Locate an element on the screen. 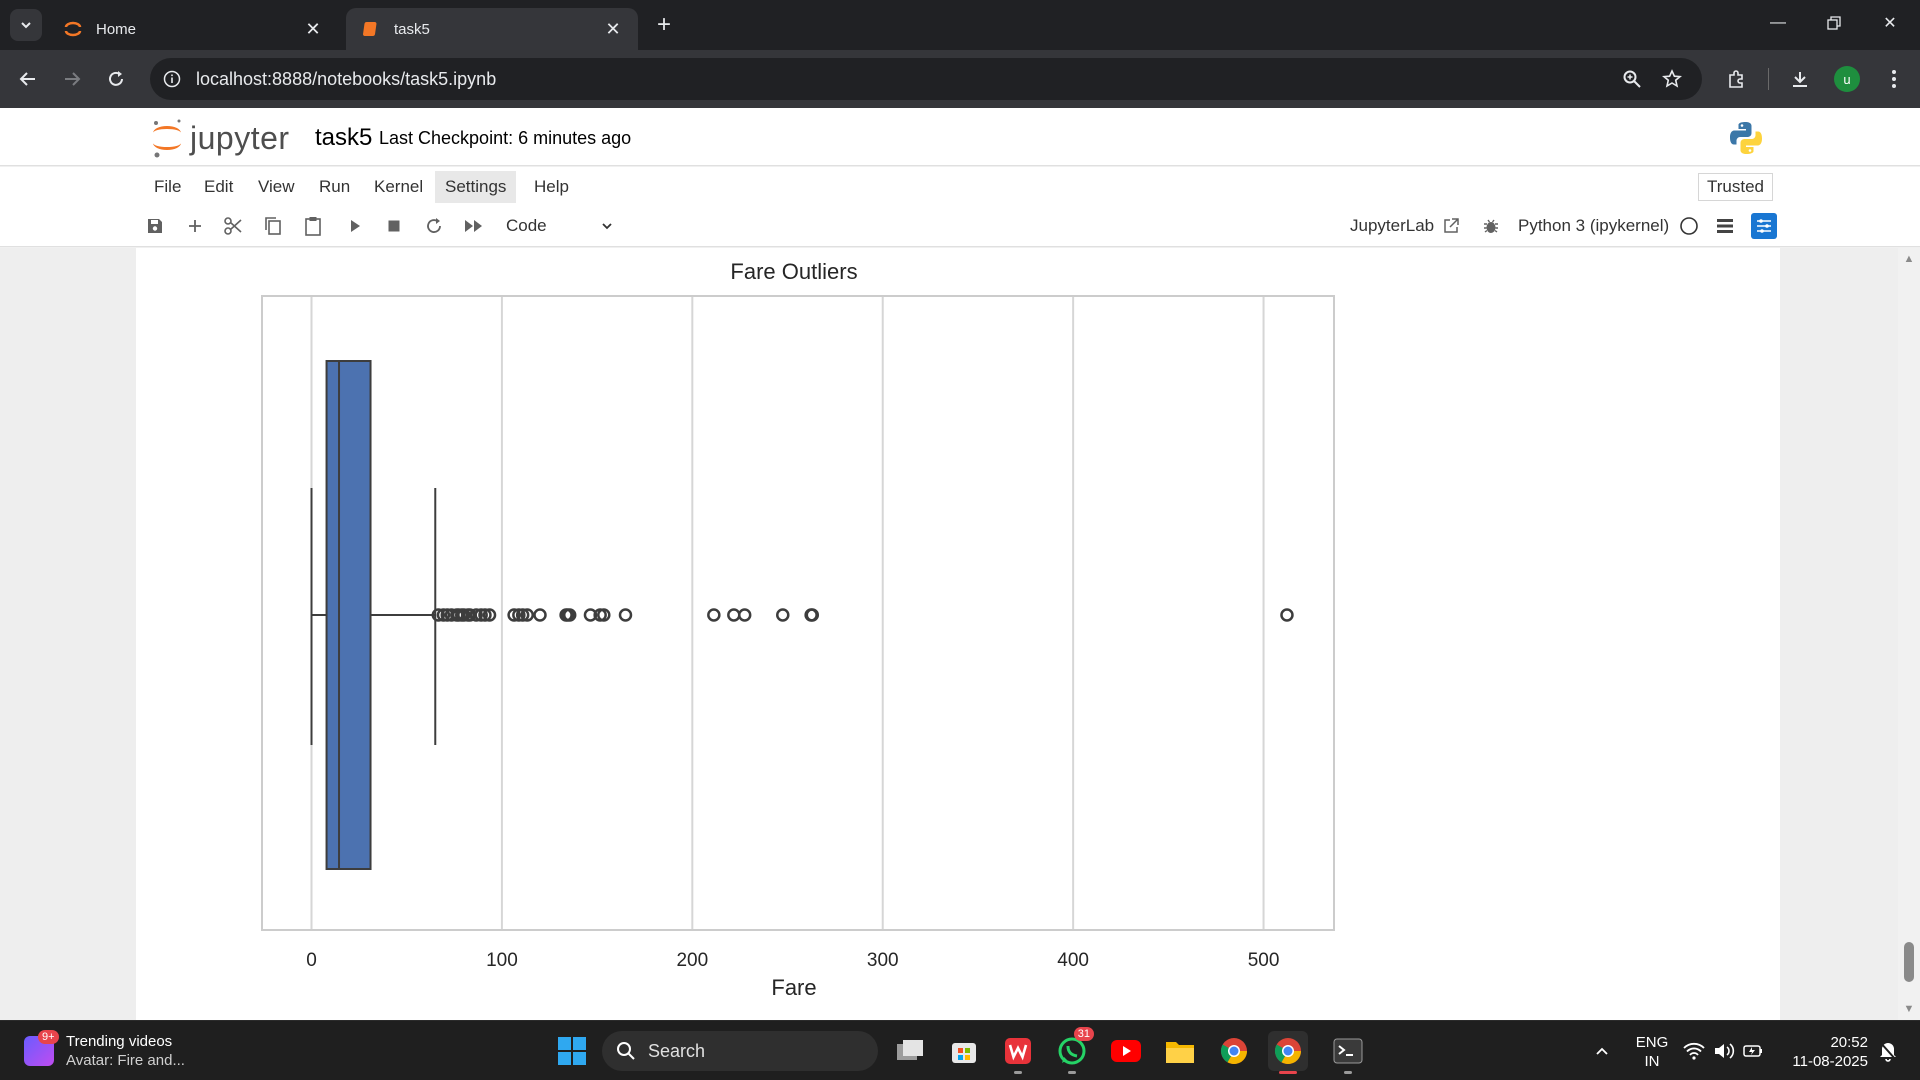 This screenshot has height=1080, width=1920. tab-task5: task5 ✕ is located at coordinates (492, 29).